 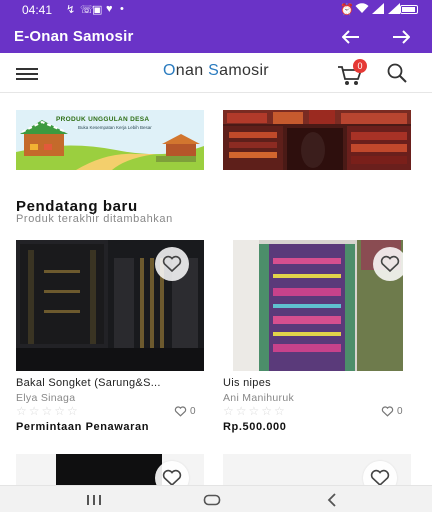 I want to click on back-chevron-icon, so click(x=331, y=499).